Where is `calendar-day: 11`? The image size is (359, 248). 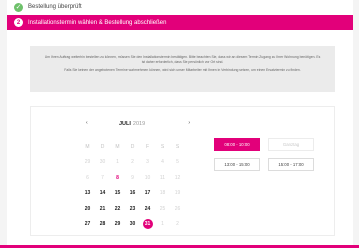 calendar-day: 11 is located at coordinates (162, 177).